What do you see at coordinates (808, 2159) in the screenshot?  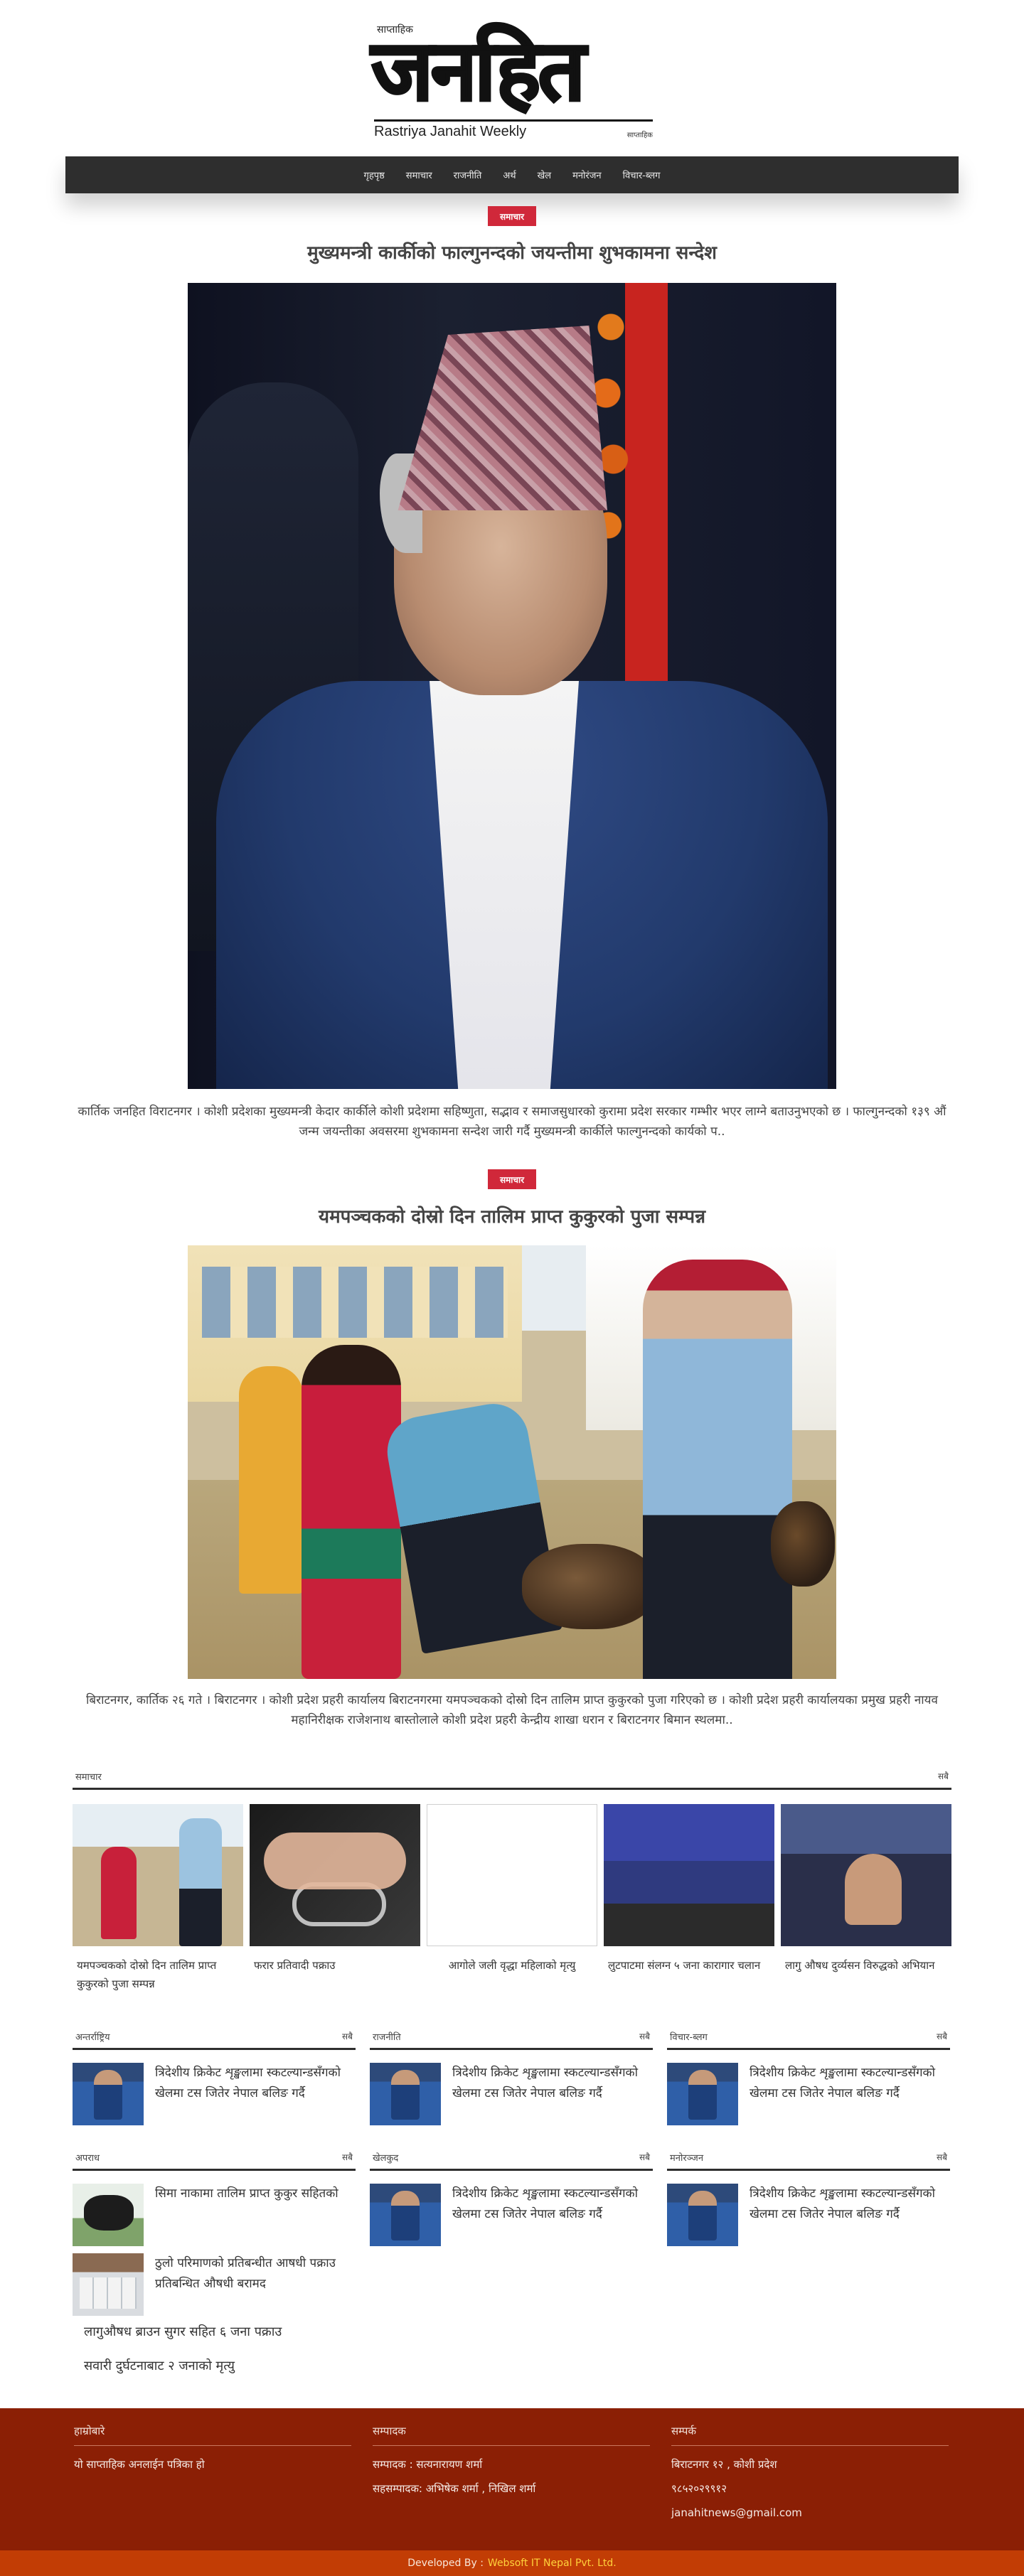 I see `section-header: मनोरञ्जन सबै` at bounding box center [808, 2159].